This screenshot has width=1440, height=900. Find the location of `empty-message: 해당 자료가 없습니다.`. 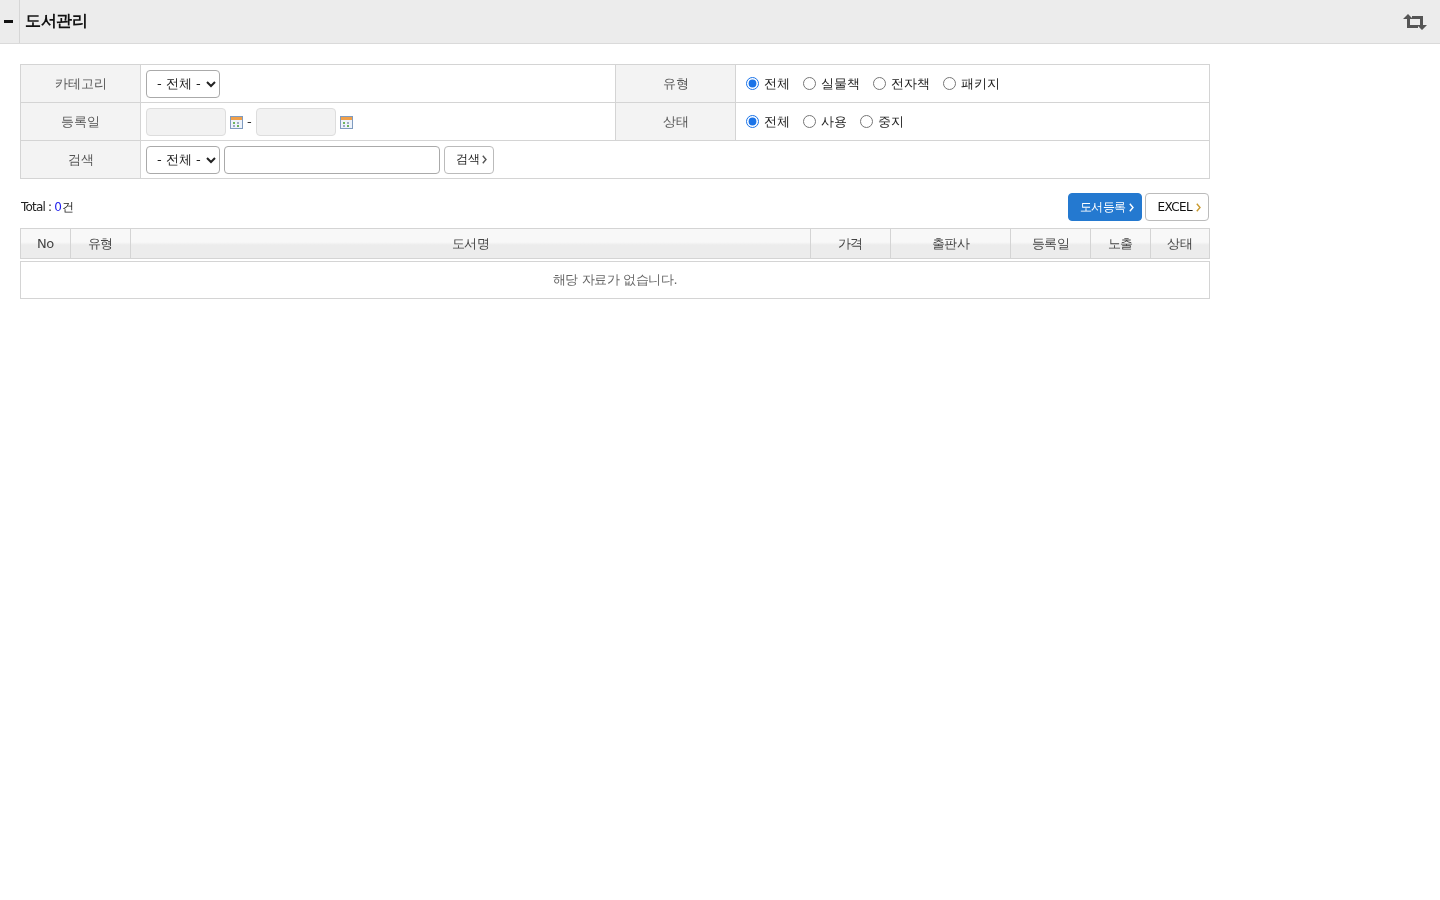

empty-message: 해당 자료가 없습니다. is located at coordinates (615, 280).